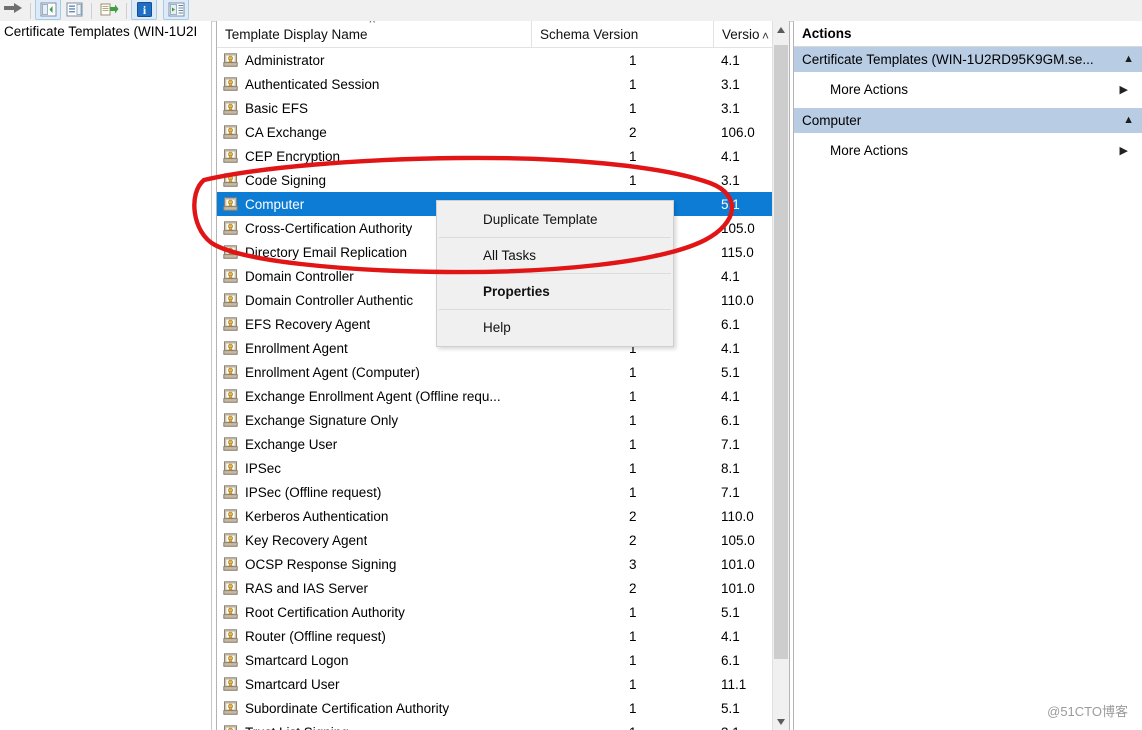 The image size is (1142, 730). I want to click on row-label: Enrollment Agent (Computer), so click(332, 372).